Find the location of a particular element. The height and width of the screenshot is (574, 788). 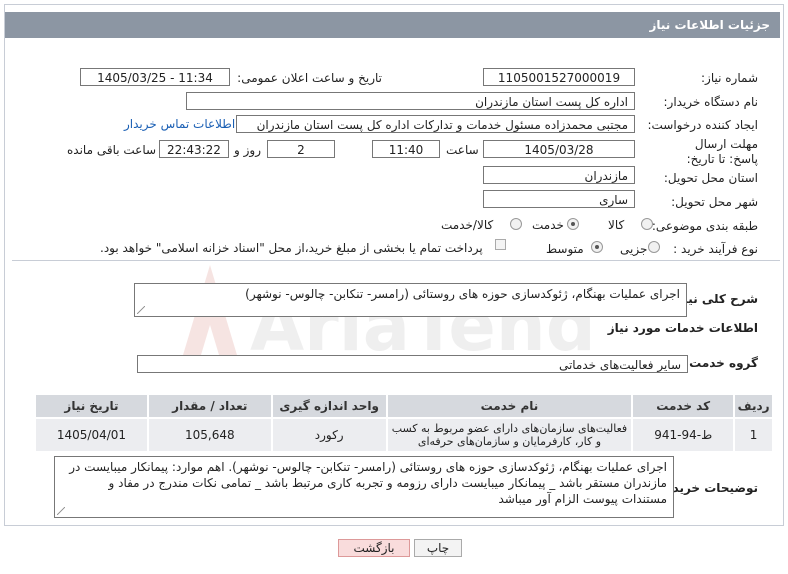

col-header-row-number: ردیف is located at coordinates (753, 406).